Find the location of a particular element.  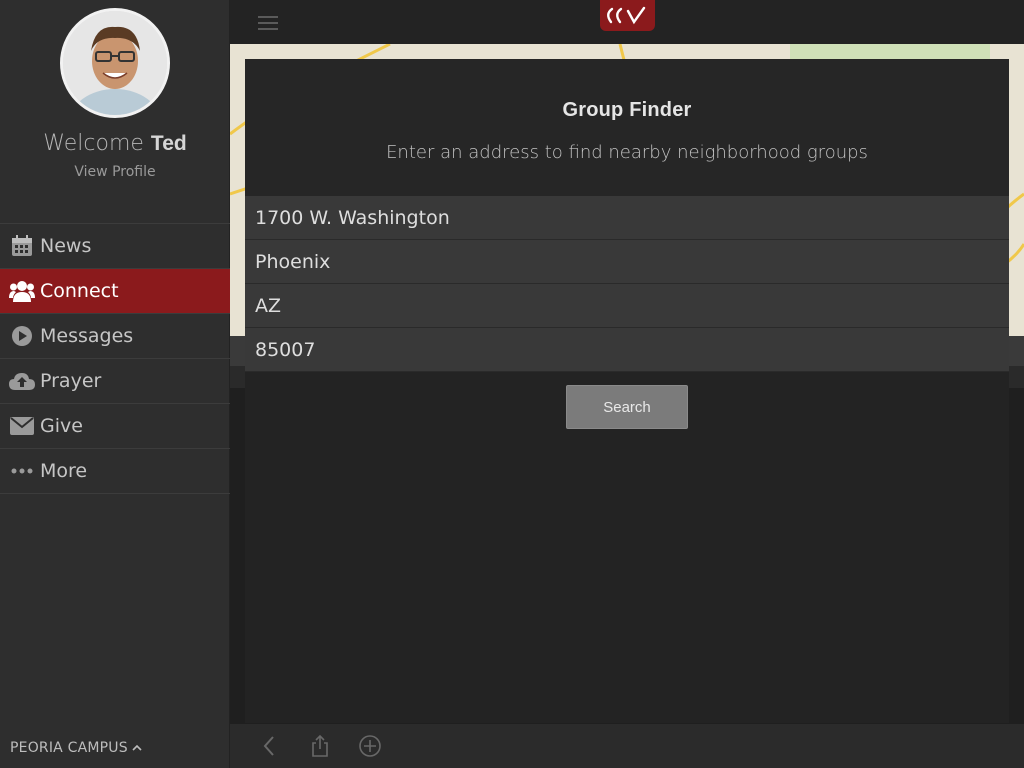

street-input is located at coordinates (632, 217).